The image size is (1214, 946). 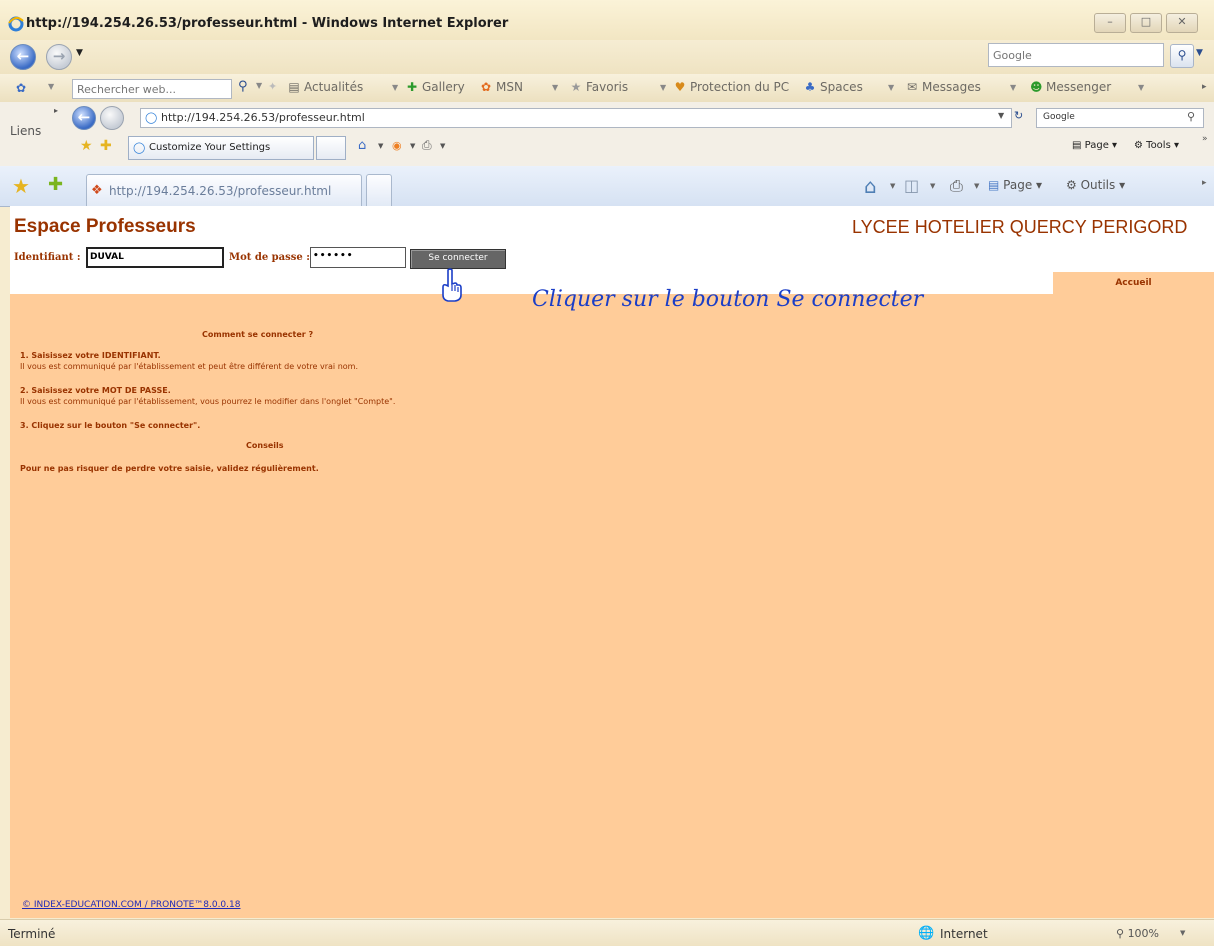 What do you see at coordinates (680, 87) in the screenshot?
I see `shield-icon: ♥` at bounding box center [680, 87].